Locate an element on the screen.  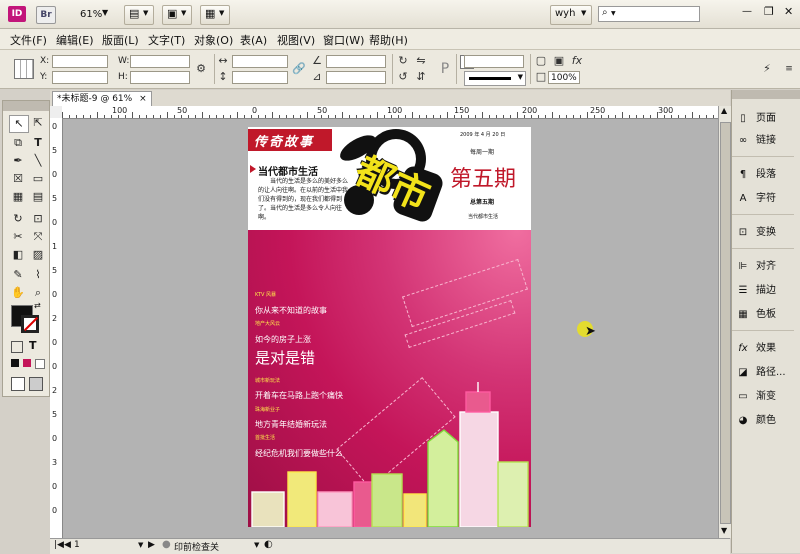
preview-view-button is located at coordinates (36, 384).